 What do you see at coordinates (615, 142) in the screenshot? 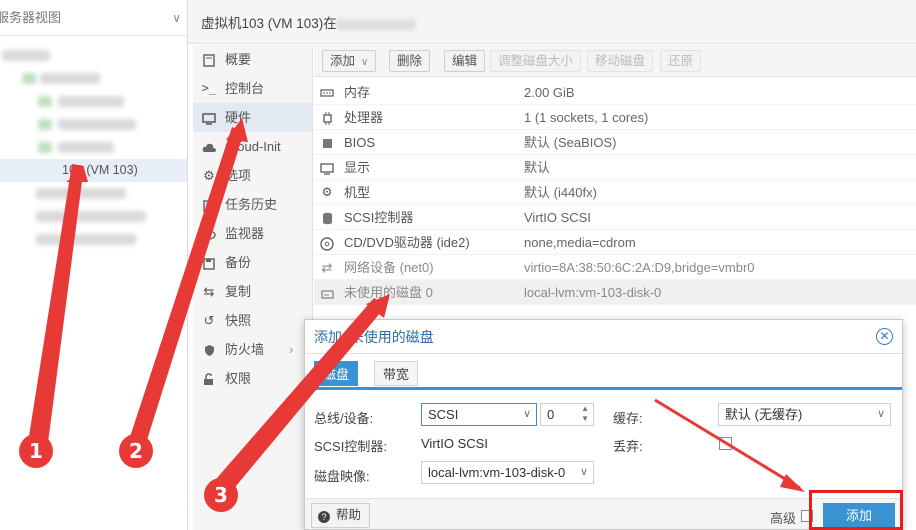
I see `table-row: BIOS 默认 (SeaBIOS)` at bounding box center [615, 142].